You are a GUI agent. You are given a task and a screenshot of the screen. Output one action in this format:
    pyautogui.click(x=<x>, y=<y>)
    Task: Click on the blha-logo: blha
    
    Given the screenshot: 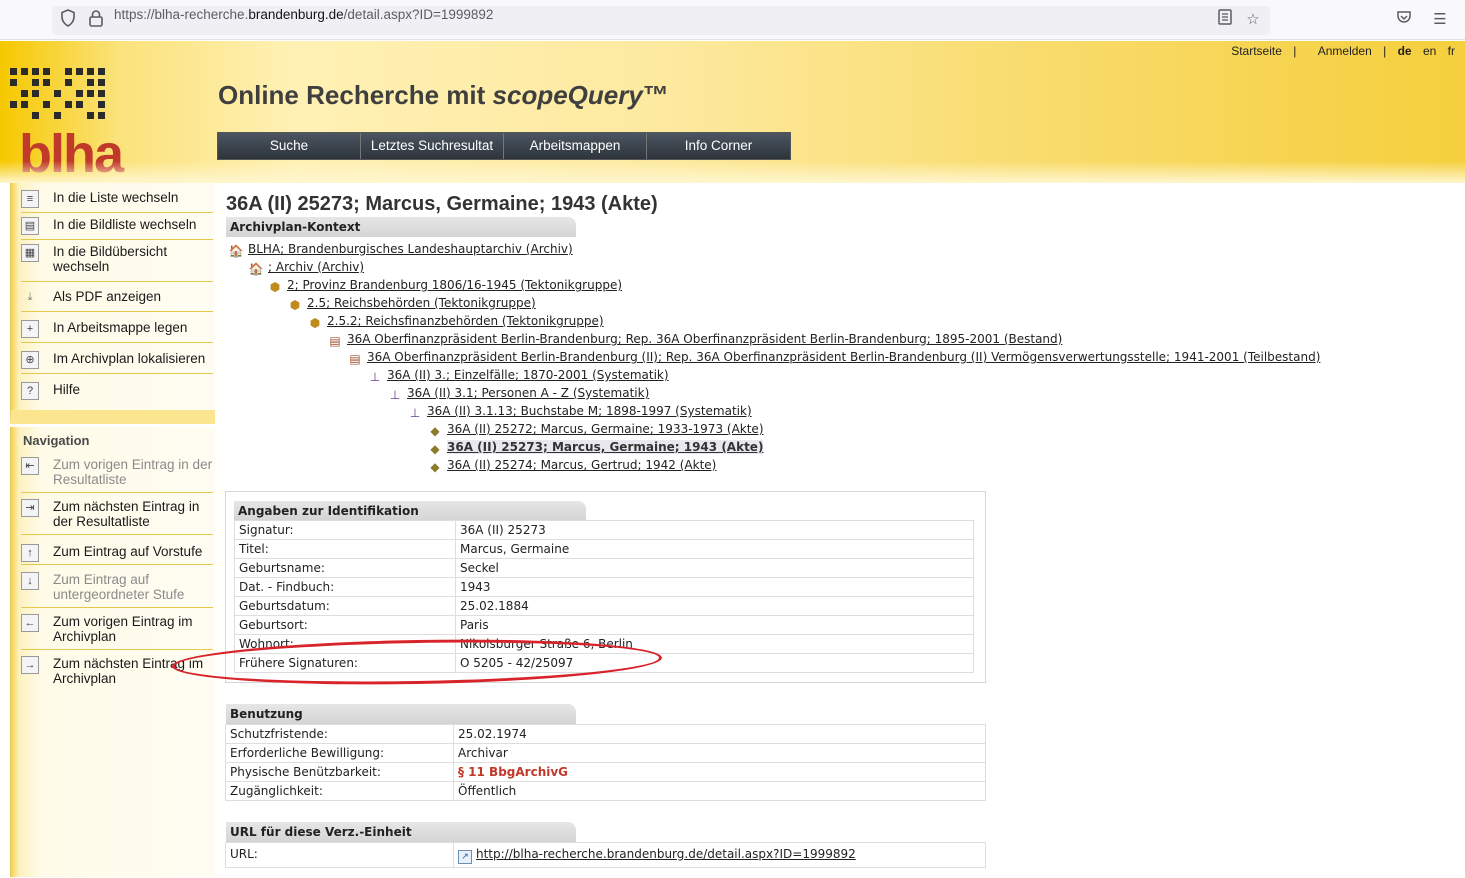 What is the action you would take?
    pyautogui.click(x=67, y=124)
    